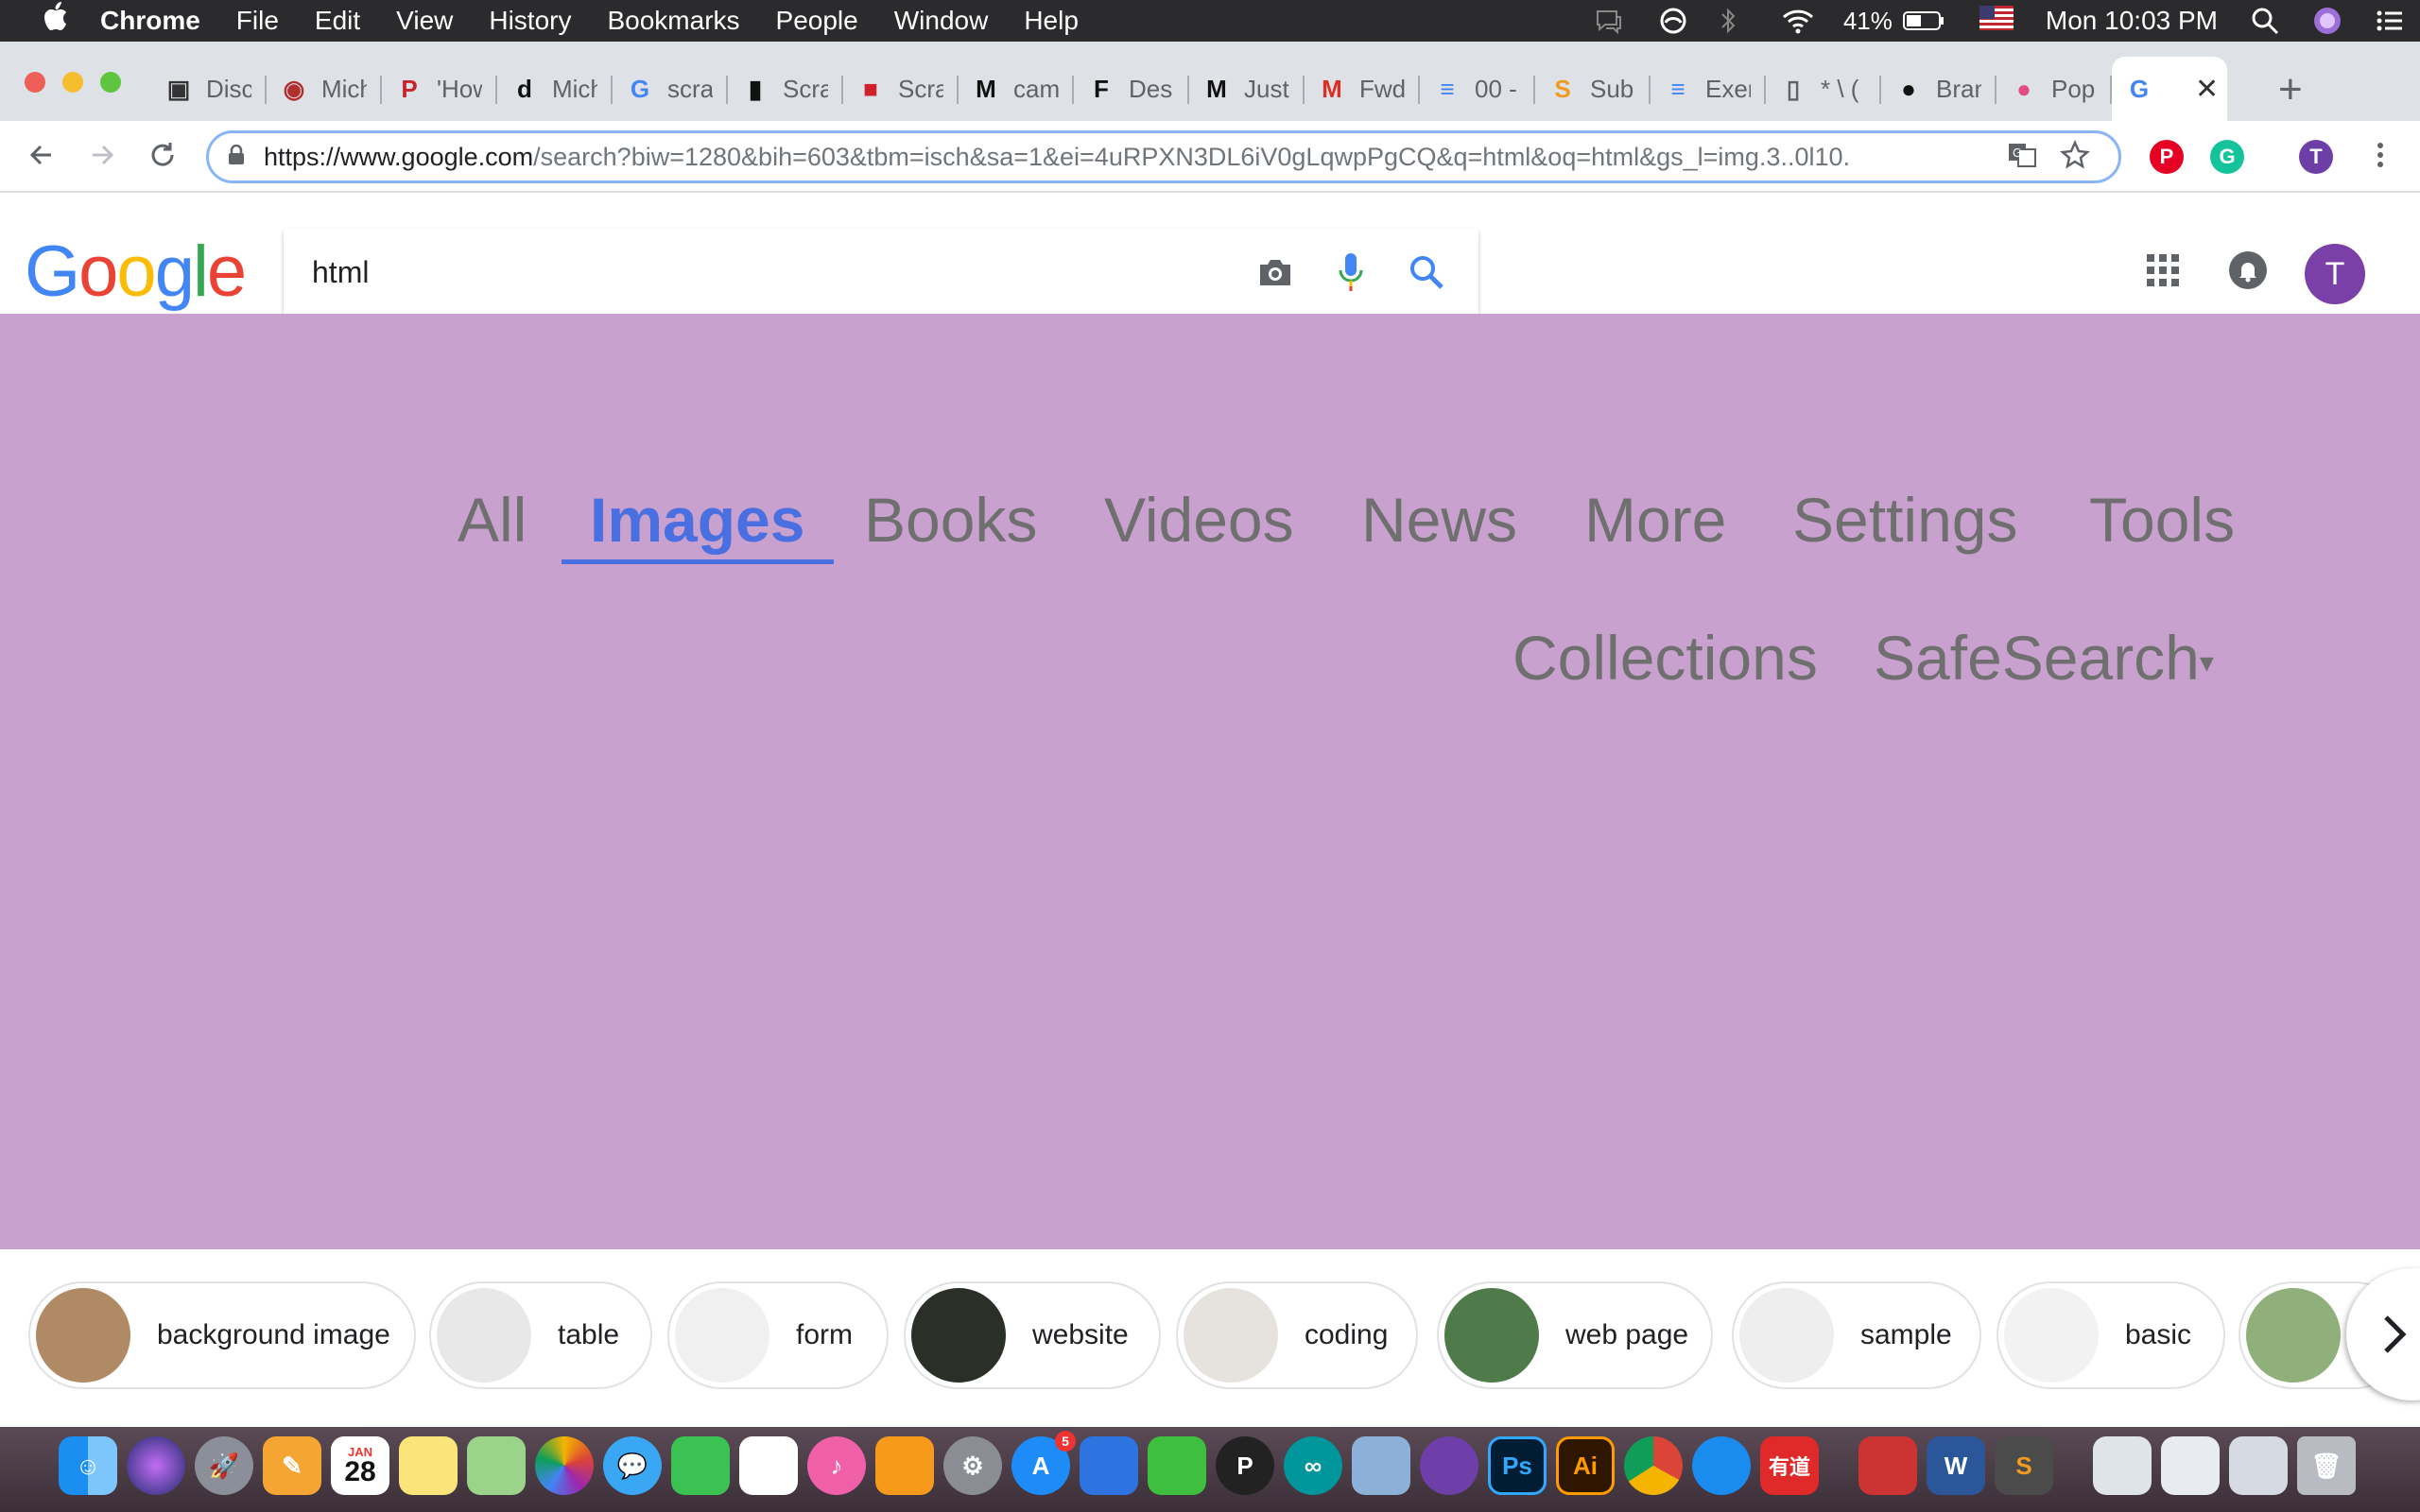 Image resolution: width=2420 pixels, height=1512 pixels. What do you see at coordinates (768, 1465) in the screenshot?
I see `numbers-icon` at bounding box center [768, 1465].